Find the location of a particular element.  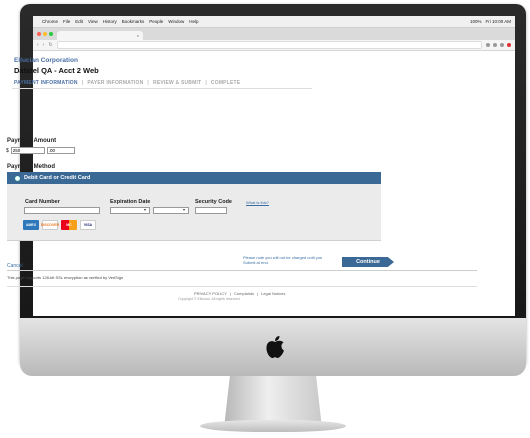

complaints-link: Complaints is located at coordinates (244, 293).